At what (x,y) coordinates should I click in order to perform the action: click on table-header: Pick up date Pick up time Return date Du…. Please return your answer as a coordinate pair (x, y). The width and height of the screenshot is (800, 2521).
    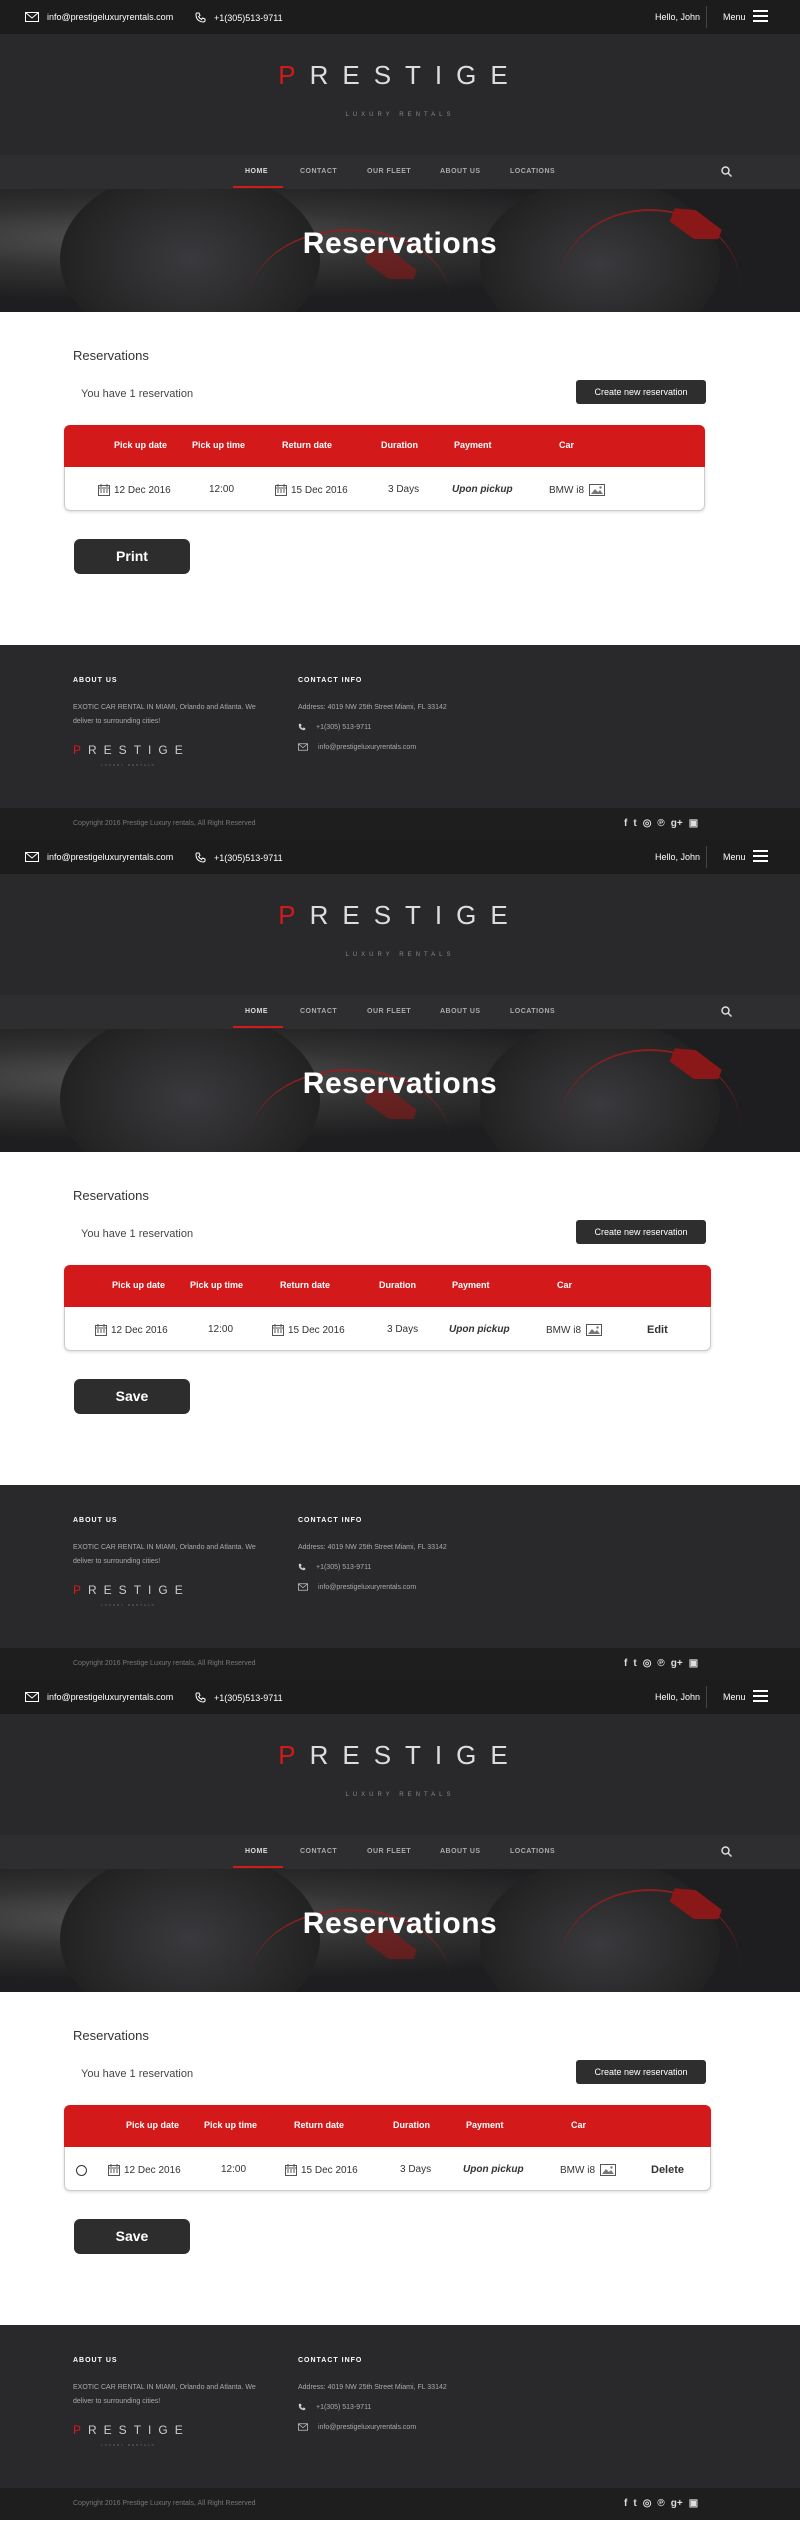
    Looking at the image, I should click on (384, 446).